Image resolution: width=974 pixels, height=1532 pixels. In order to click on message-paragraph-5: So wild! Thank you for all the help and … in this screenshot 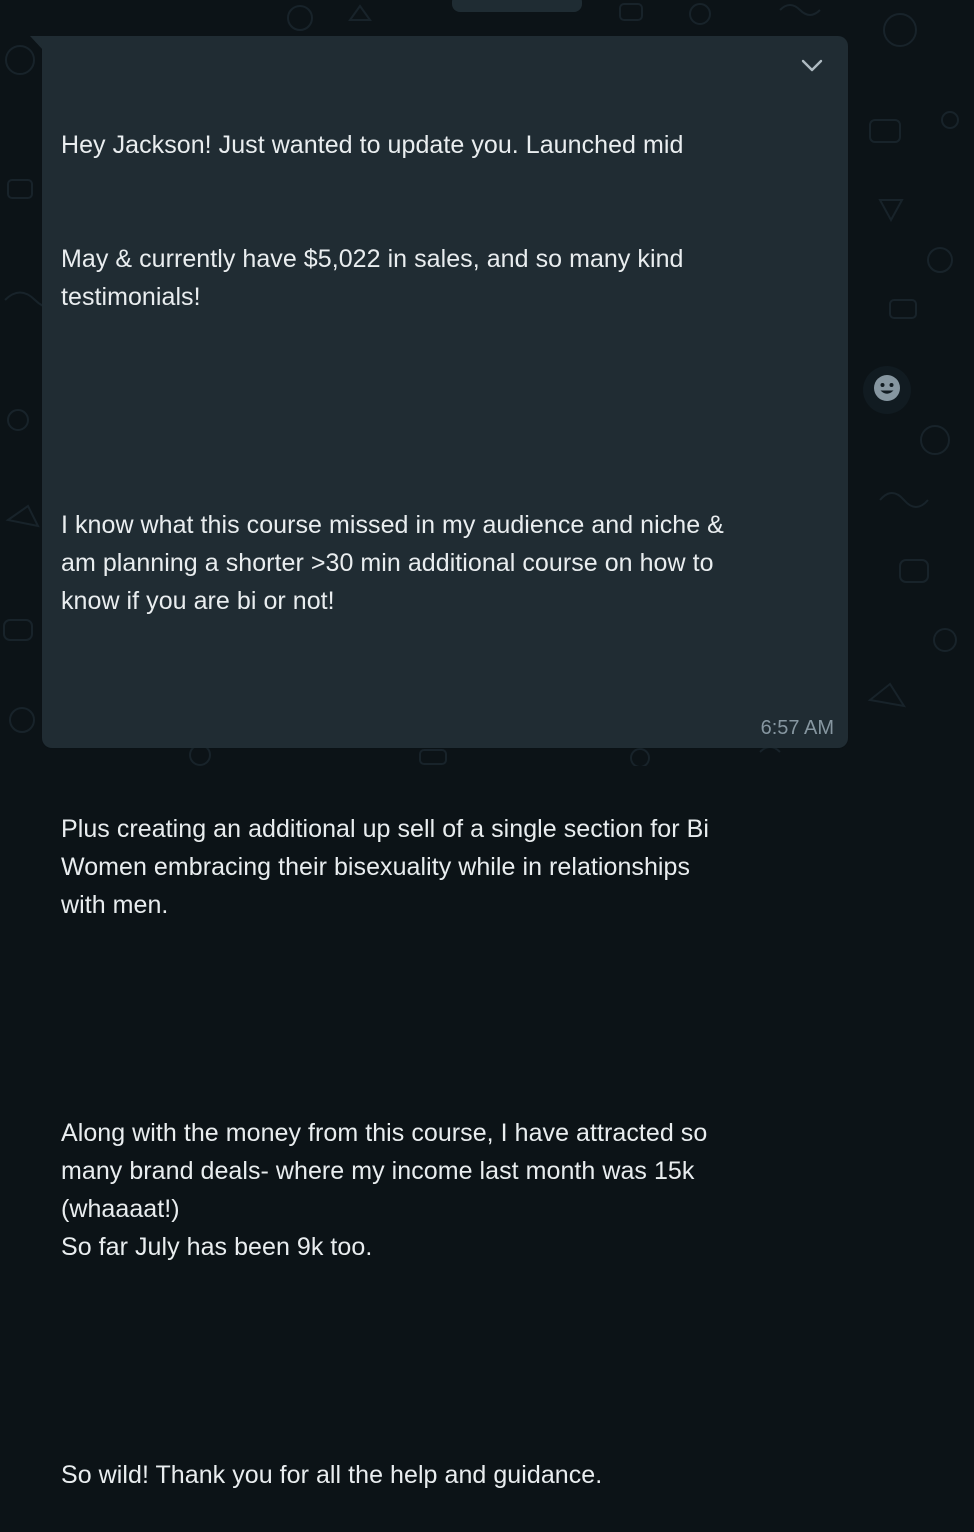, I will do `click(332, 1475)`.